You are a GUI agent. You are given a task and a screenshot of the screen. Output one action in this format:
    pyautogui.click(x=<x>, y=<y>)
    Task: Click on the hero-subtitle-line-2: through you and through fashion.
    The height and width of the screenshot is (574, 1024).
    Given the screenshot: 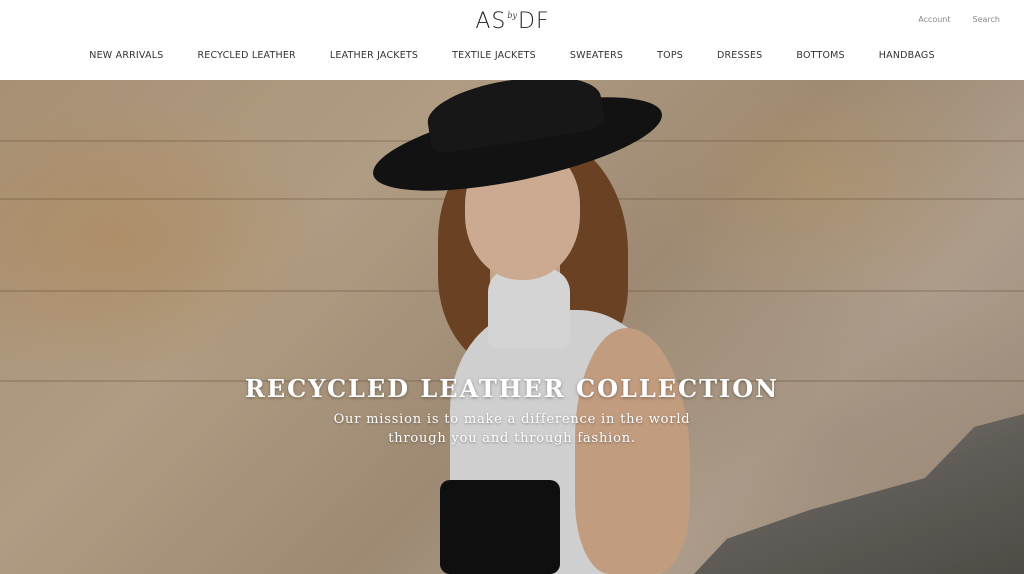 What is the action you would take?
    pyautogui.click(x=512, y=438)
    